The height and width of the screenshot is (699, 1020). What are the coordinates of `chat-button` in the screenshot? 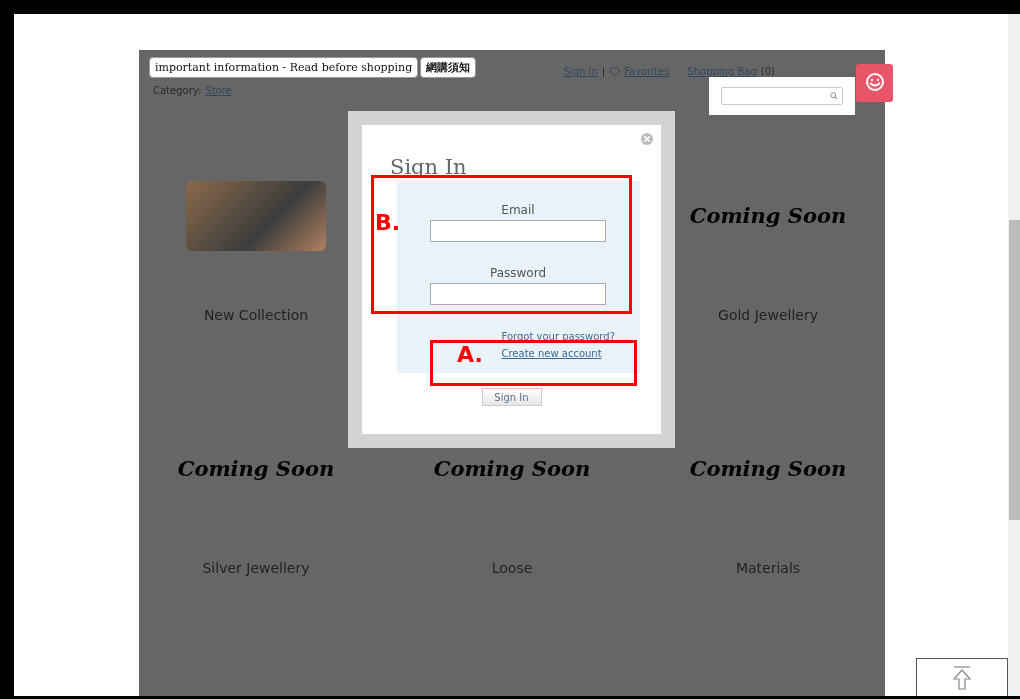 It's located at (874, 83).